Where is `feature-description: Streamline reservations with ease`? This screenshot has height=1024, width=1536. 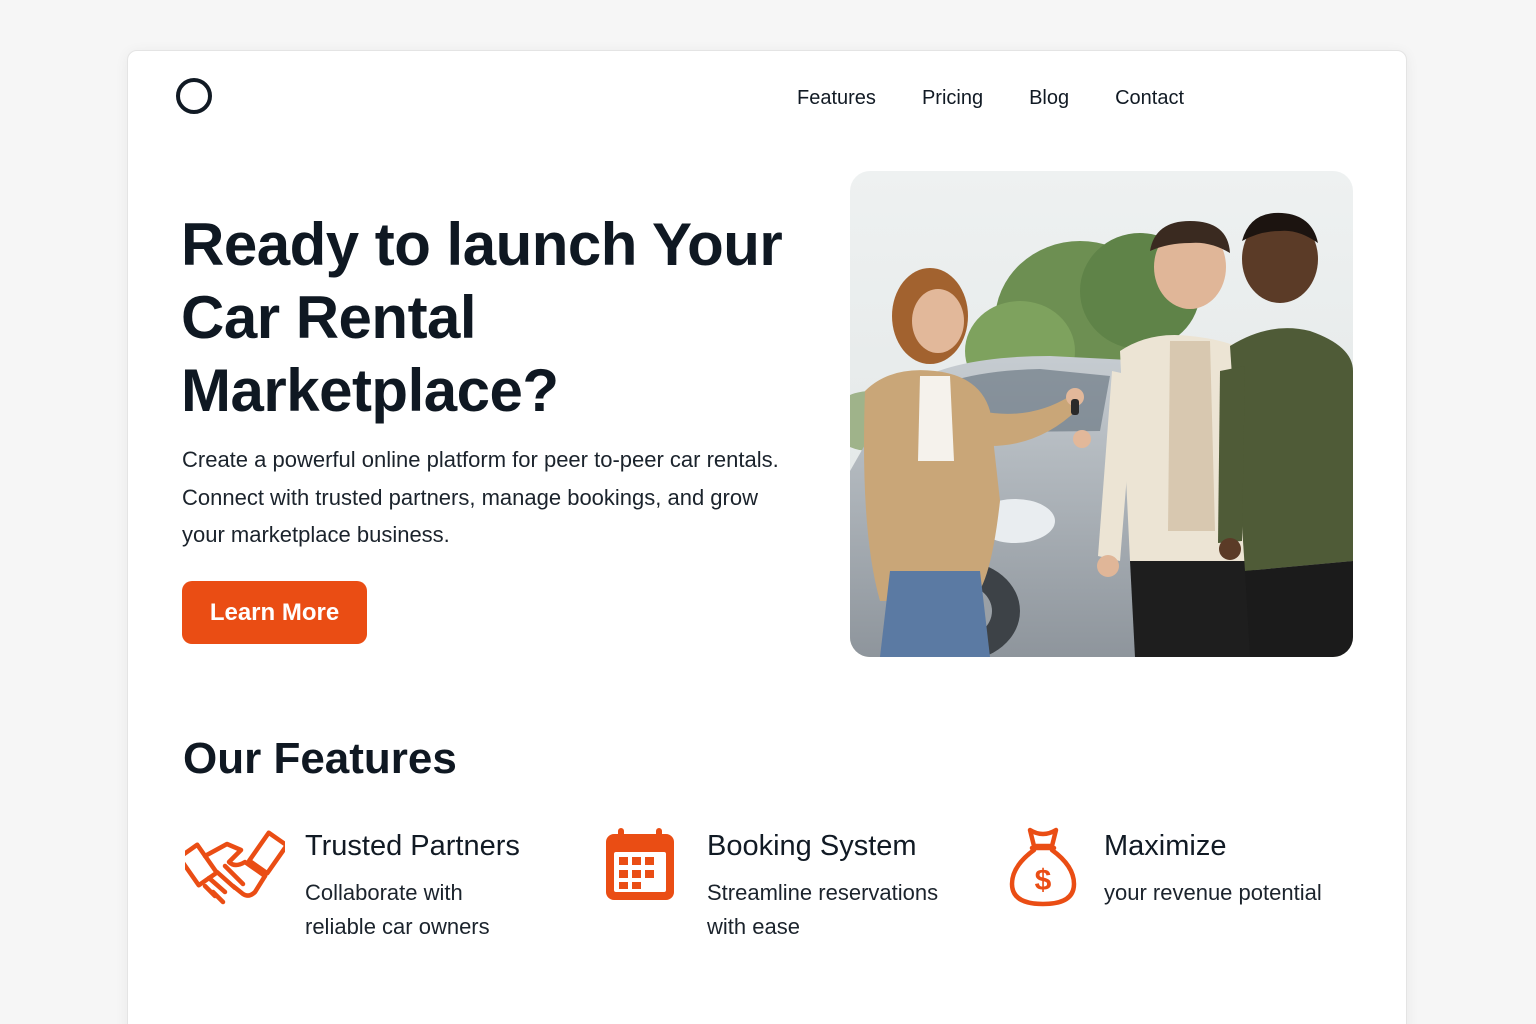
feature-description: Streamline reservations with ease is located at coordinates (823, 909).